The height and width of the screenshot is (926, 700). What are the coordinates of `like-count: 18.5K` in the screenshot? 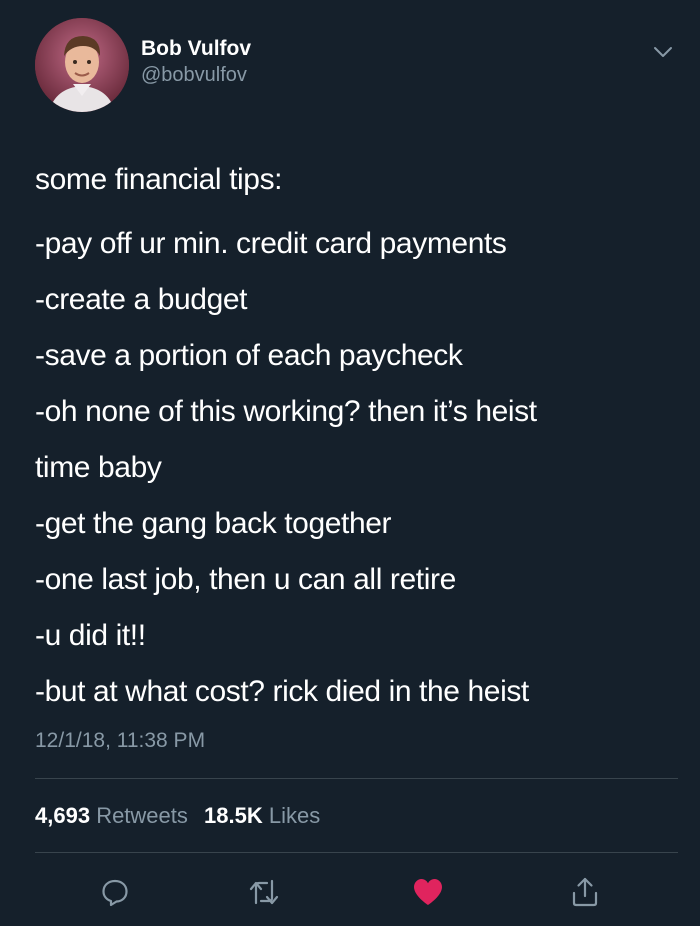 It's located at (233, 815).